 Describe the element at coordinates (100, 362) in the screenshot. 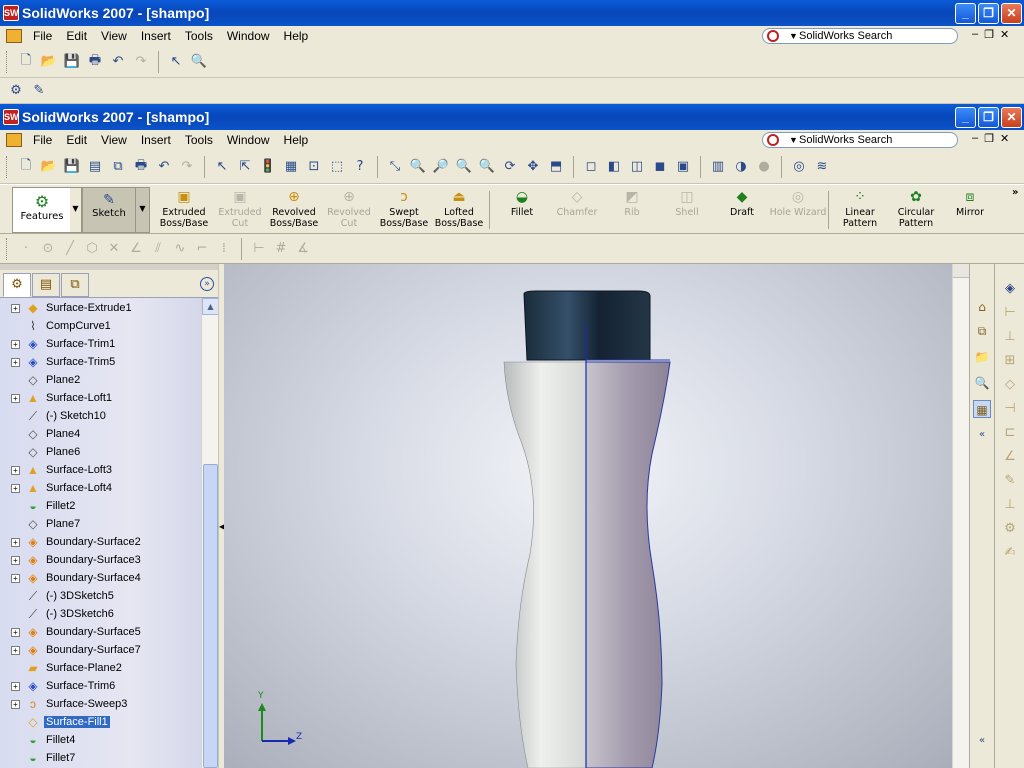

I see `tree-item: + ◈ Surface-Trim5` at that location.